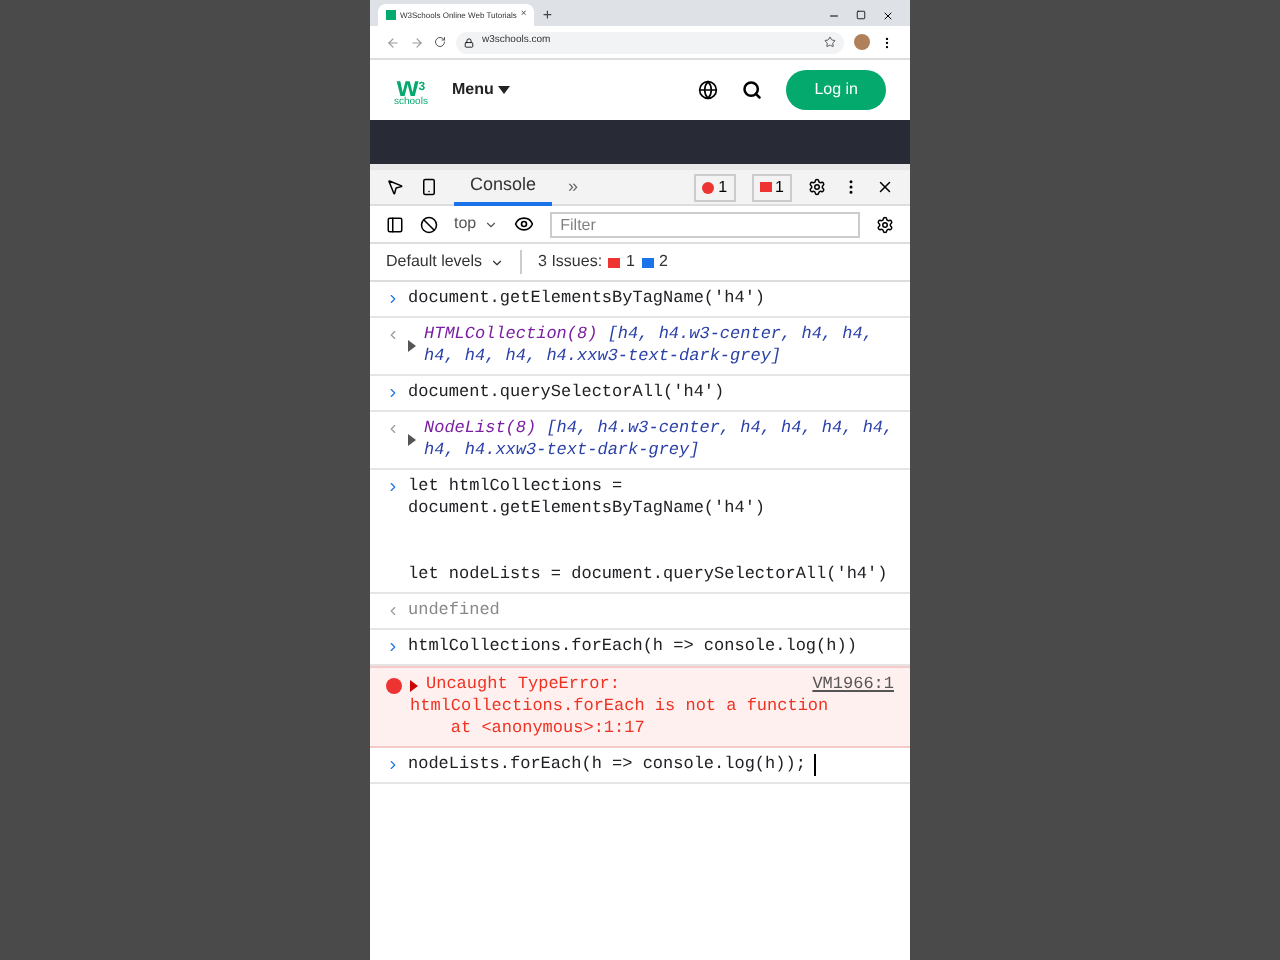 The image size is (1280, 960). What do you see at coordinates (566, 393) in the screenshot?
I see `console-input-line: document.querySelectorAll('h4')` at bounding box center [566, 393].